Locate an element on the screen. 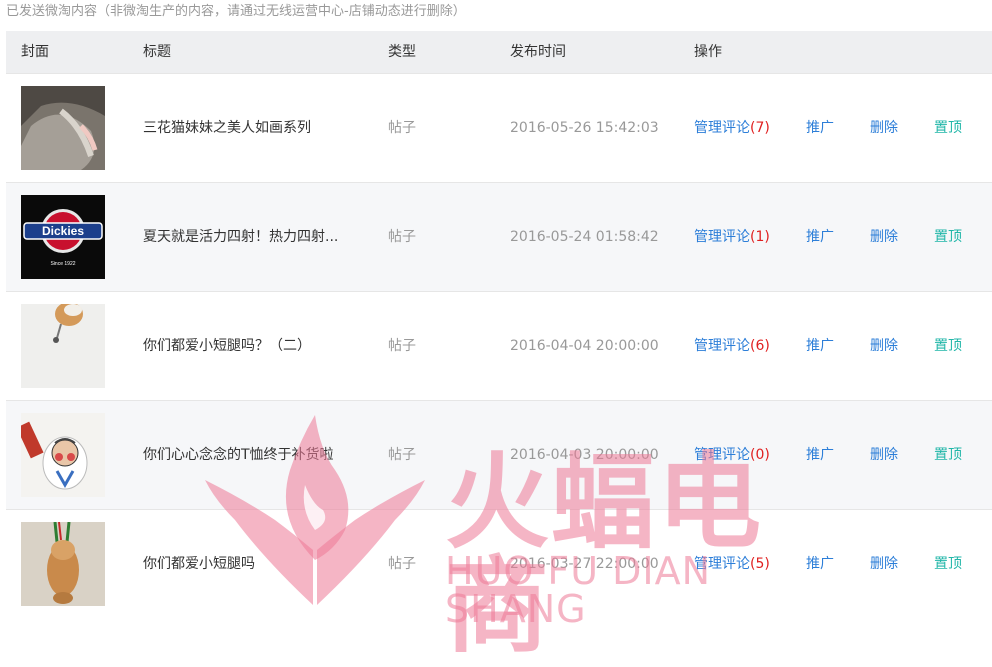 The width and height of the screenshot is (992, 667). col-actions: 操作 is located at coordinates (708, 52).